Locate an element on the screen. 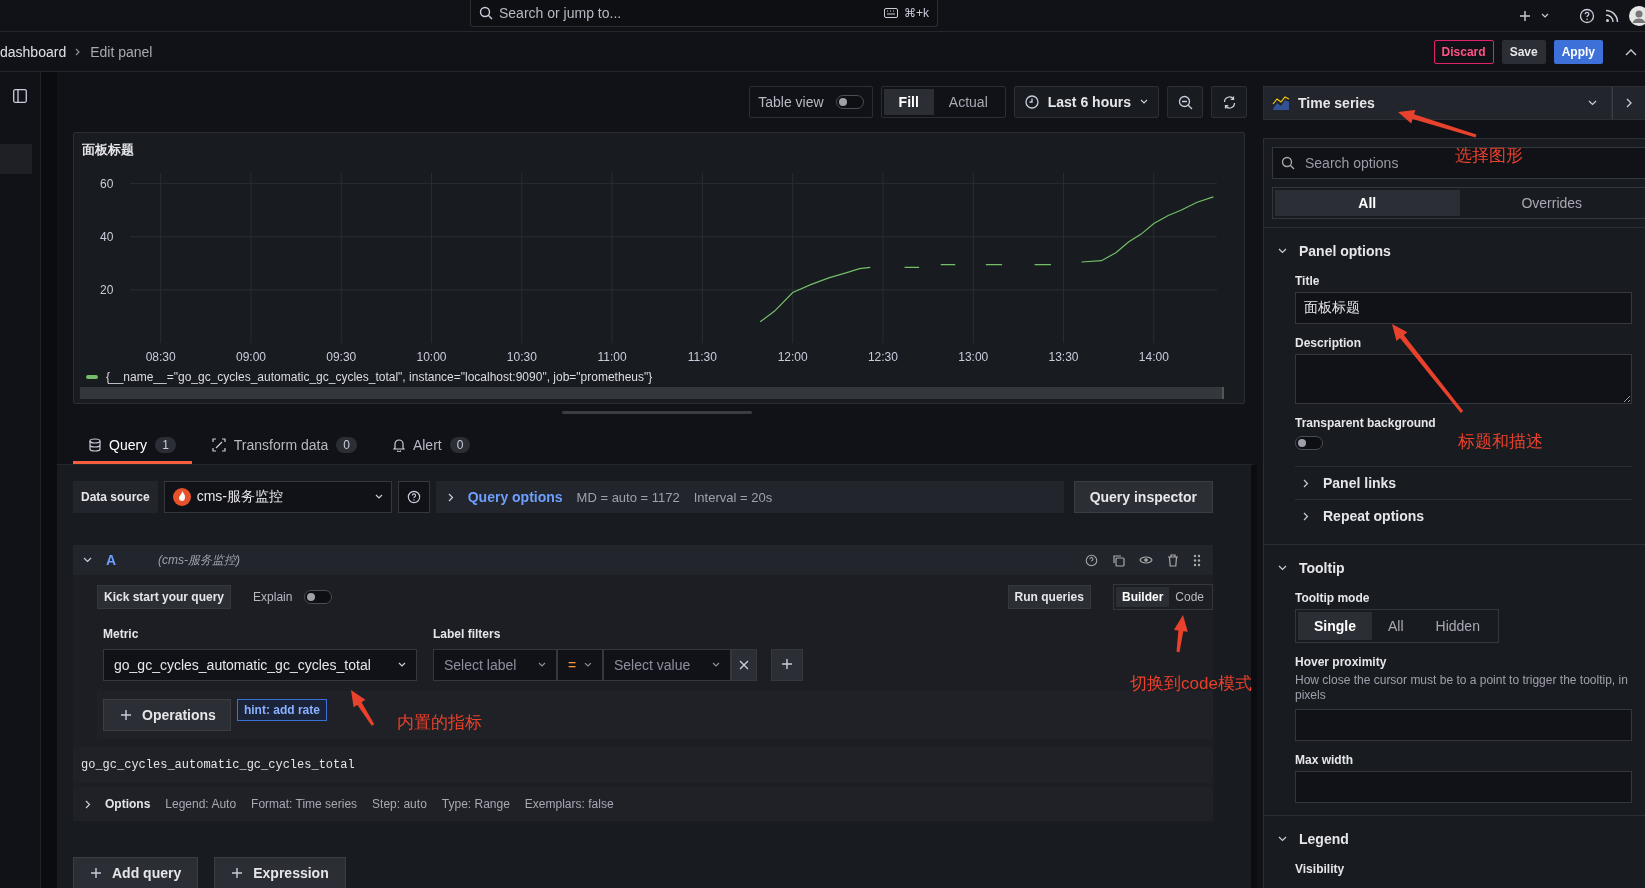 The height and width of the screenshot is (888, 1645). option-summary: Exemplars: false is located at coordinates (569, 804).